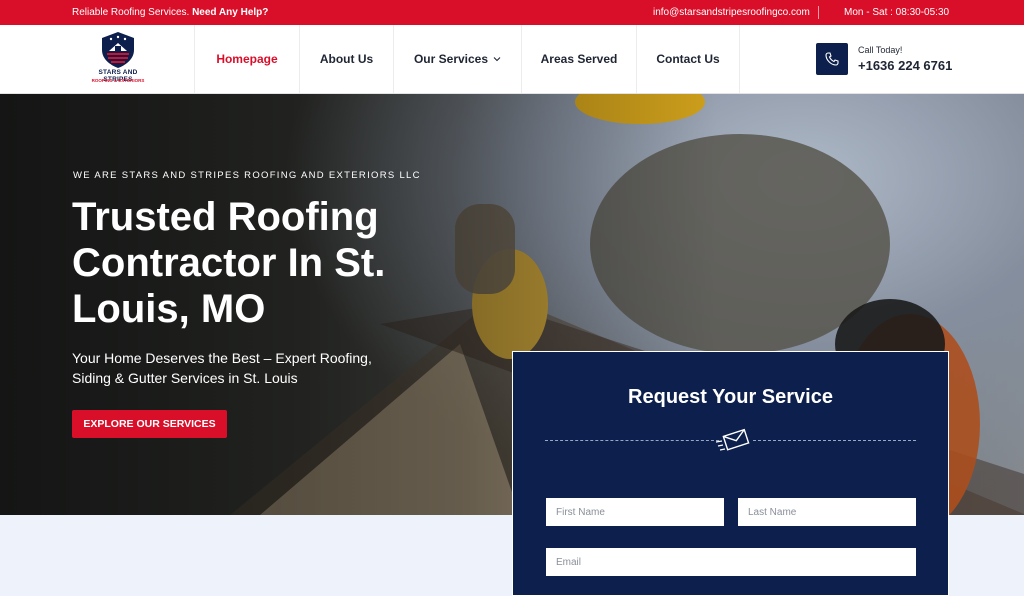 Image resolution: width=1024 pixels, height=596 pixels. What do you see at coordinates (818, 12) in the screenshot?
I see `topbar-divider` at bounding box center [818, 12].